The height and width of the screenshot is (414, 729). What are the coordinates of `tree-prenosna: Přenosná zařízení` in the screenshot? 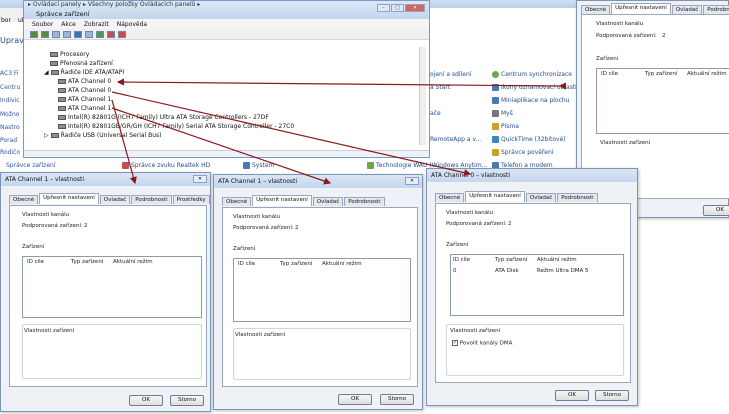 It's located at (81, 63).